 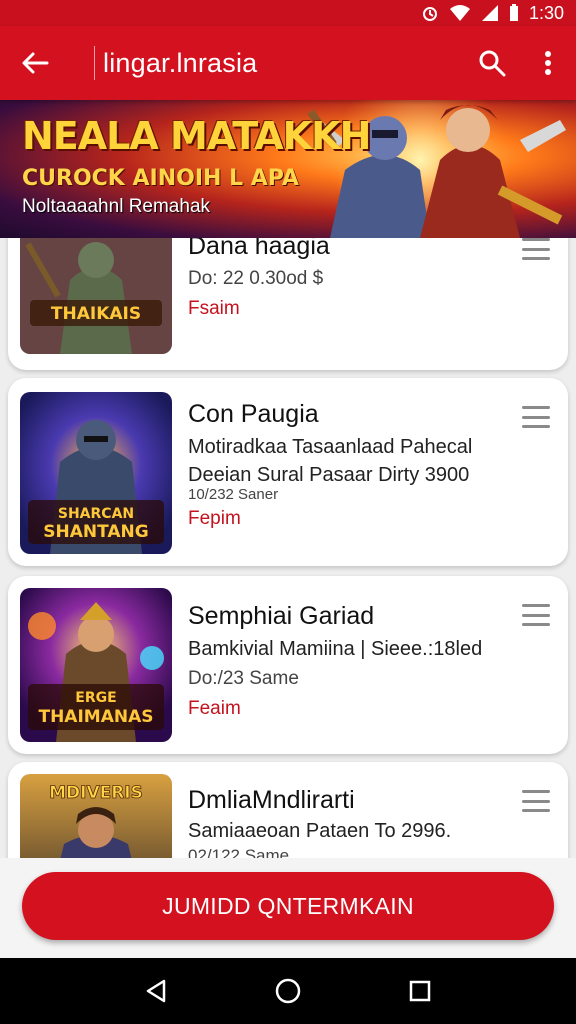 I want to click on app-title: lingar.lnrasia, so click(x=180, y=62).